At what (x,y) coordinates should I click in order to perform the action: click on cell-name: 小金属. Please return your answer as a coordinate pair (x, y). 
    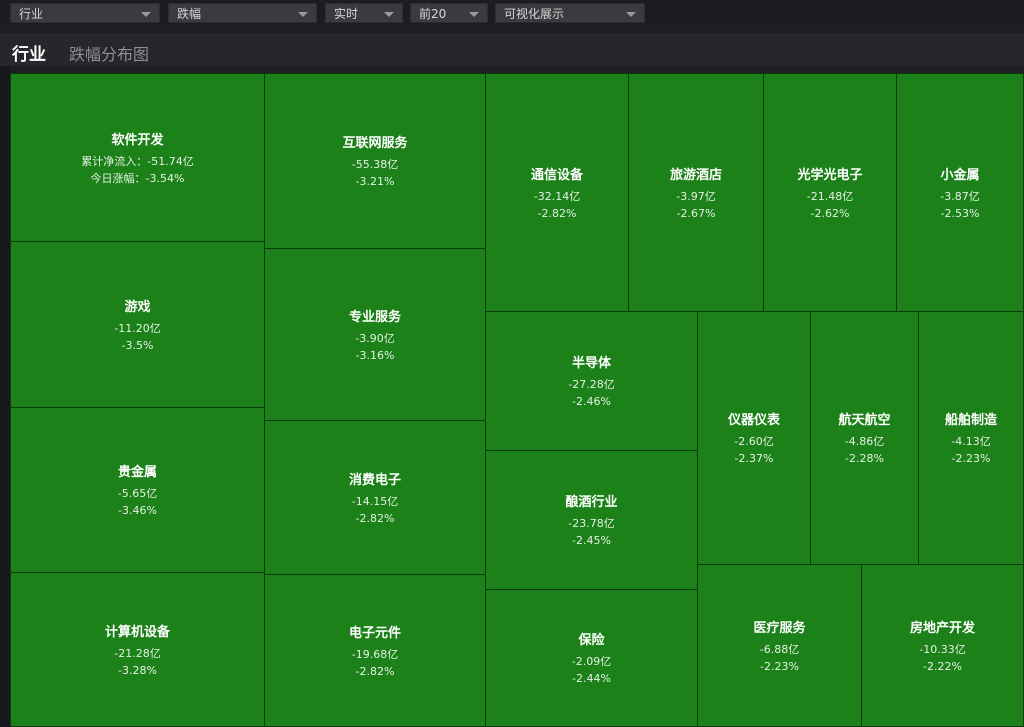
    Looking at the image, I should click on (960, 175).